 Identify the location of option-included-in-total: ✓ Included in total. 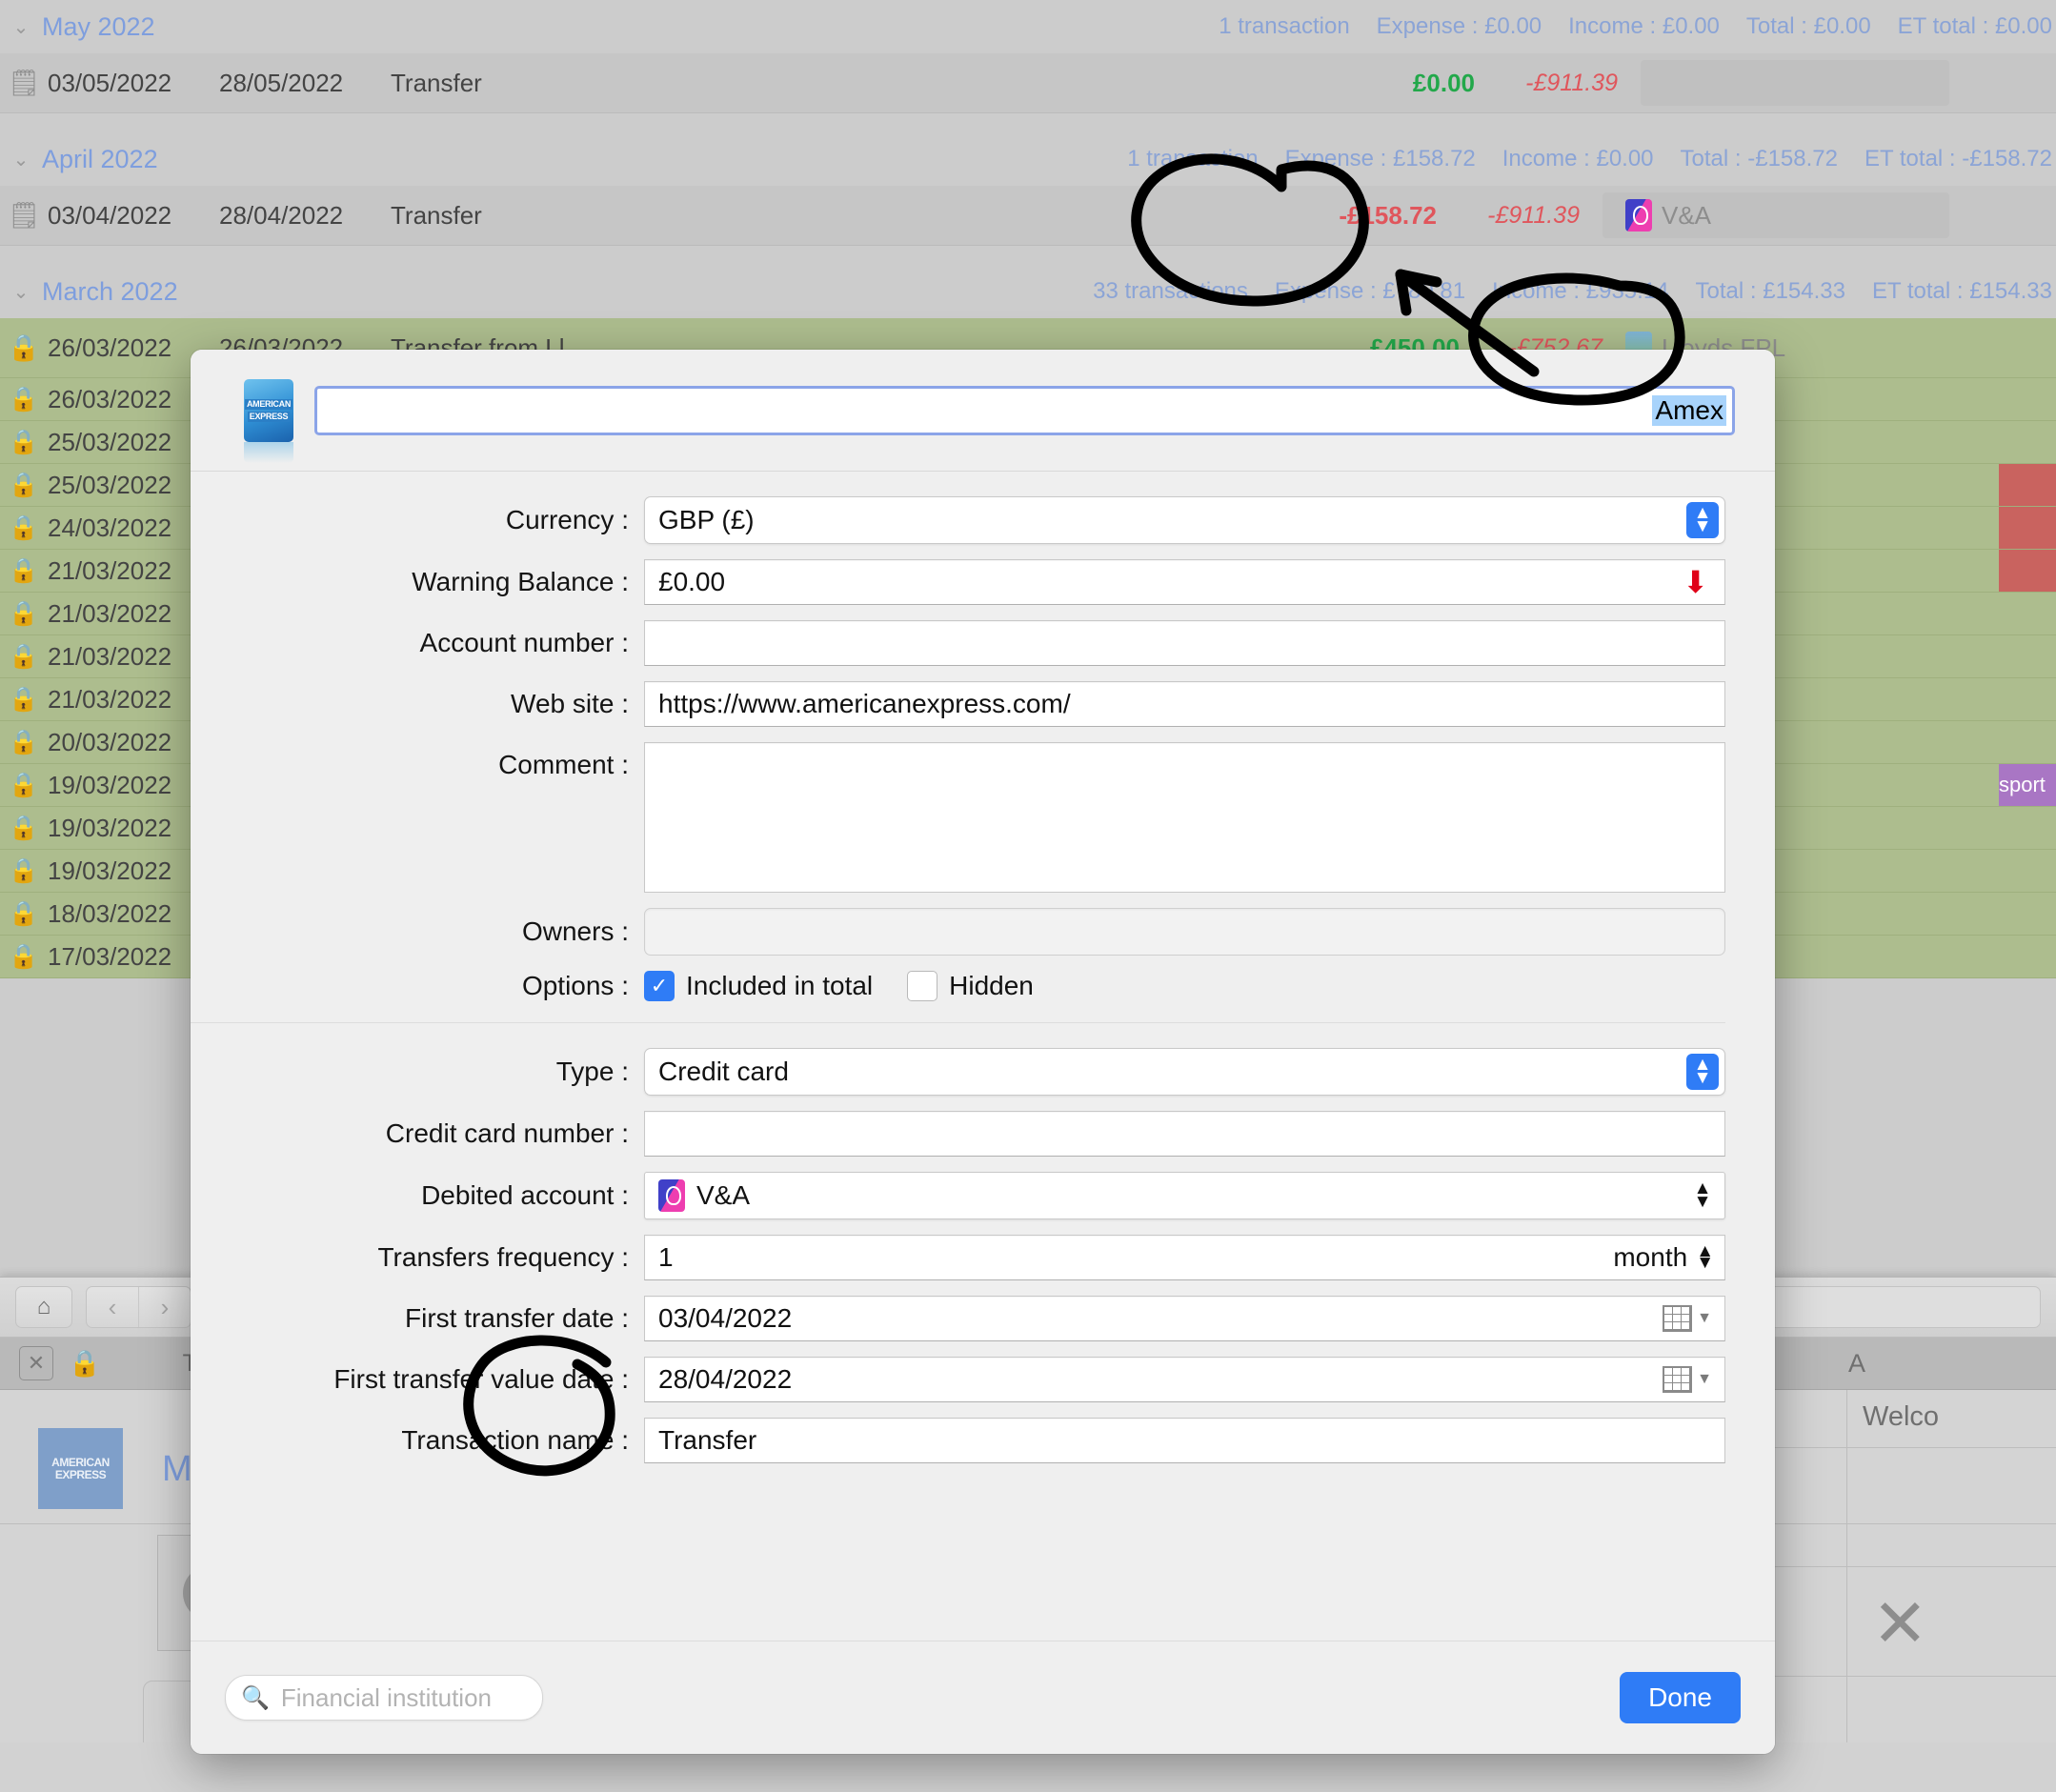
(758, 986).